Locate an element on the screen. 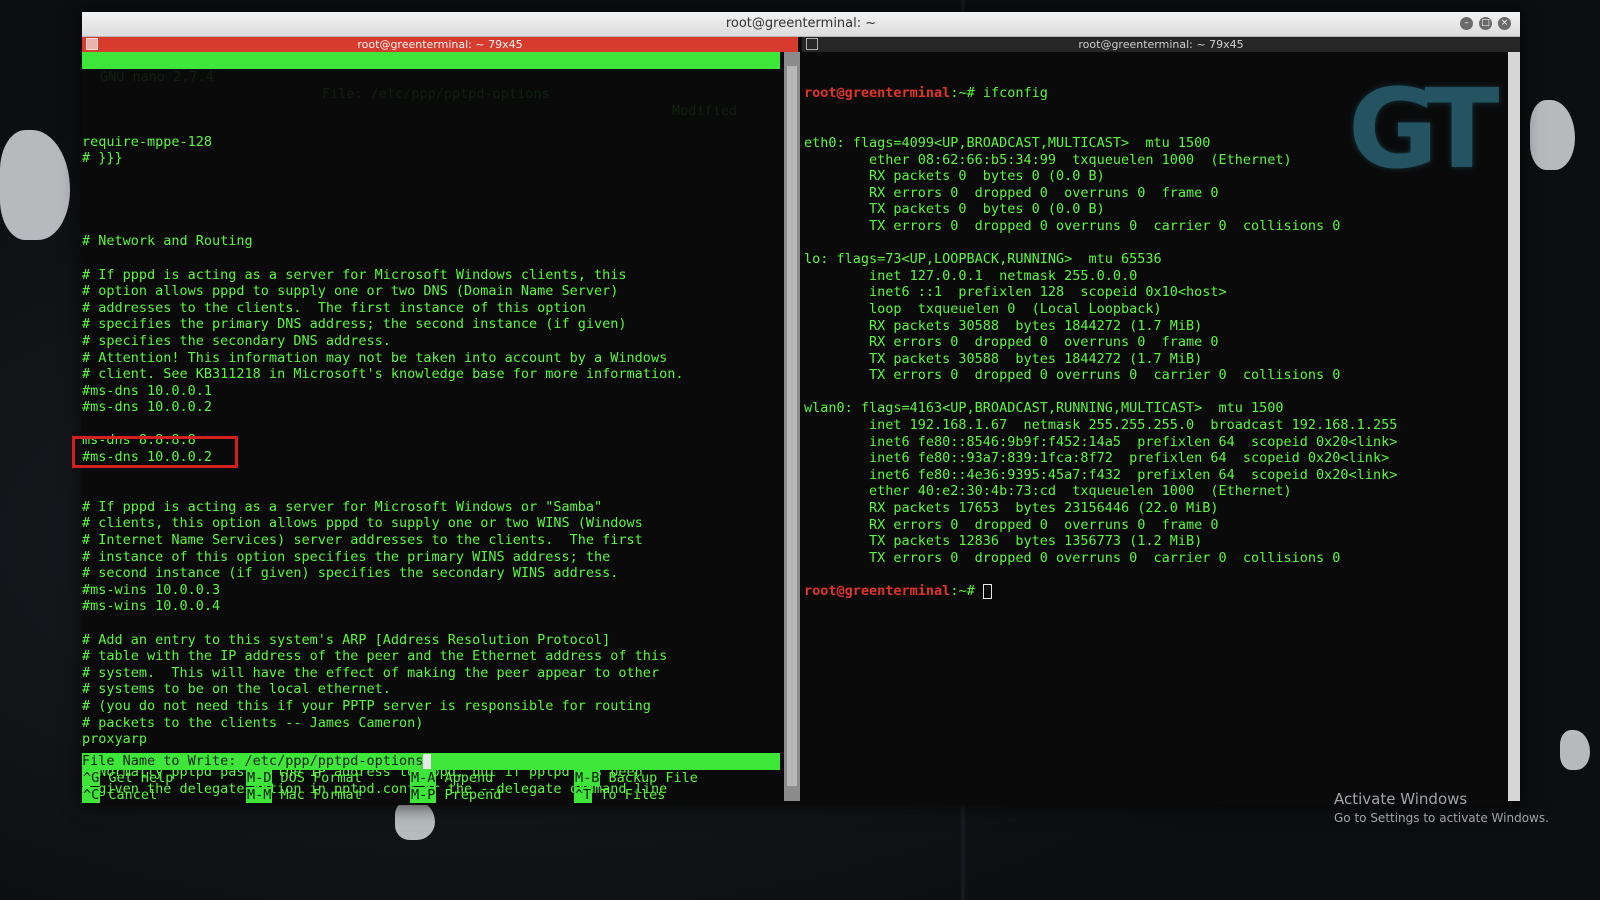  shortcut-key: M-B is located at coordinates (587, 778).